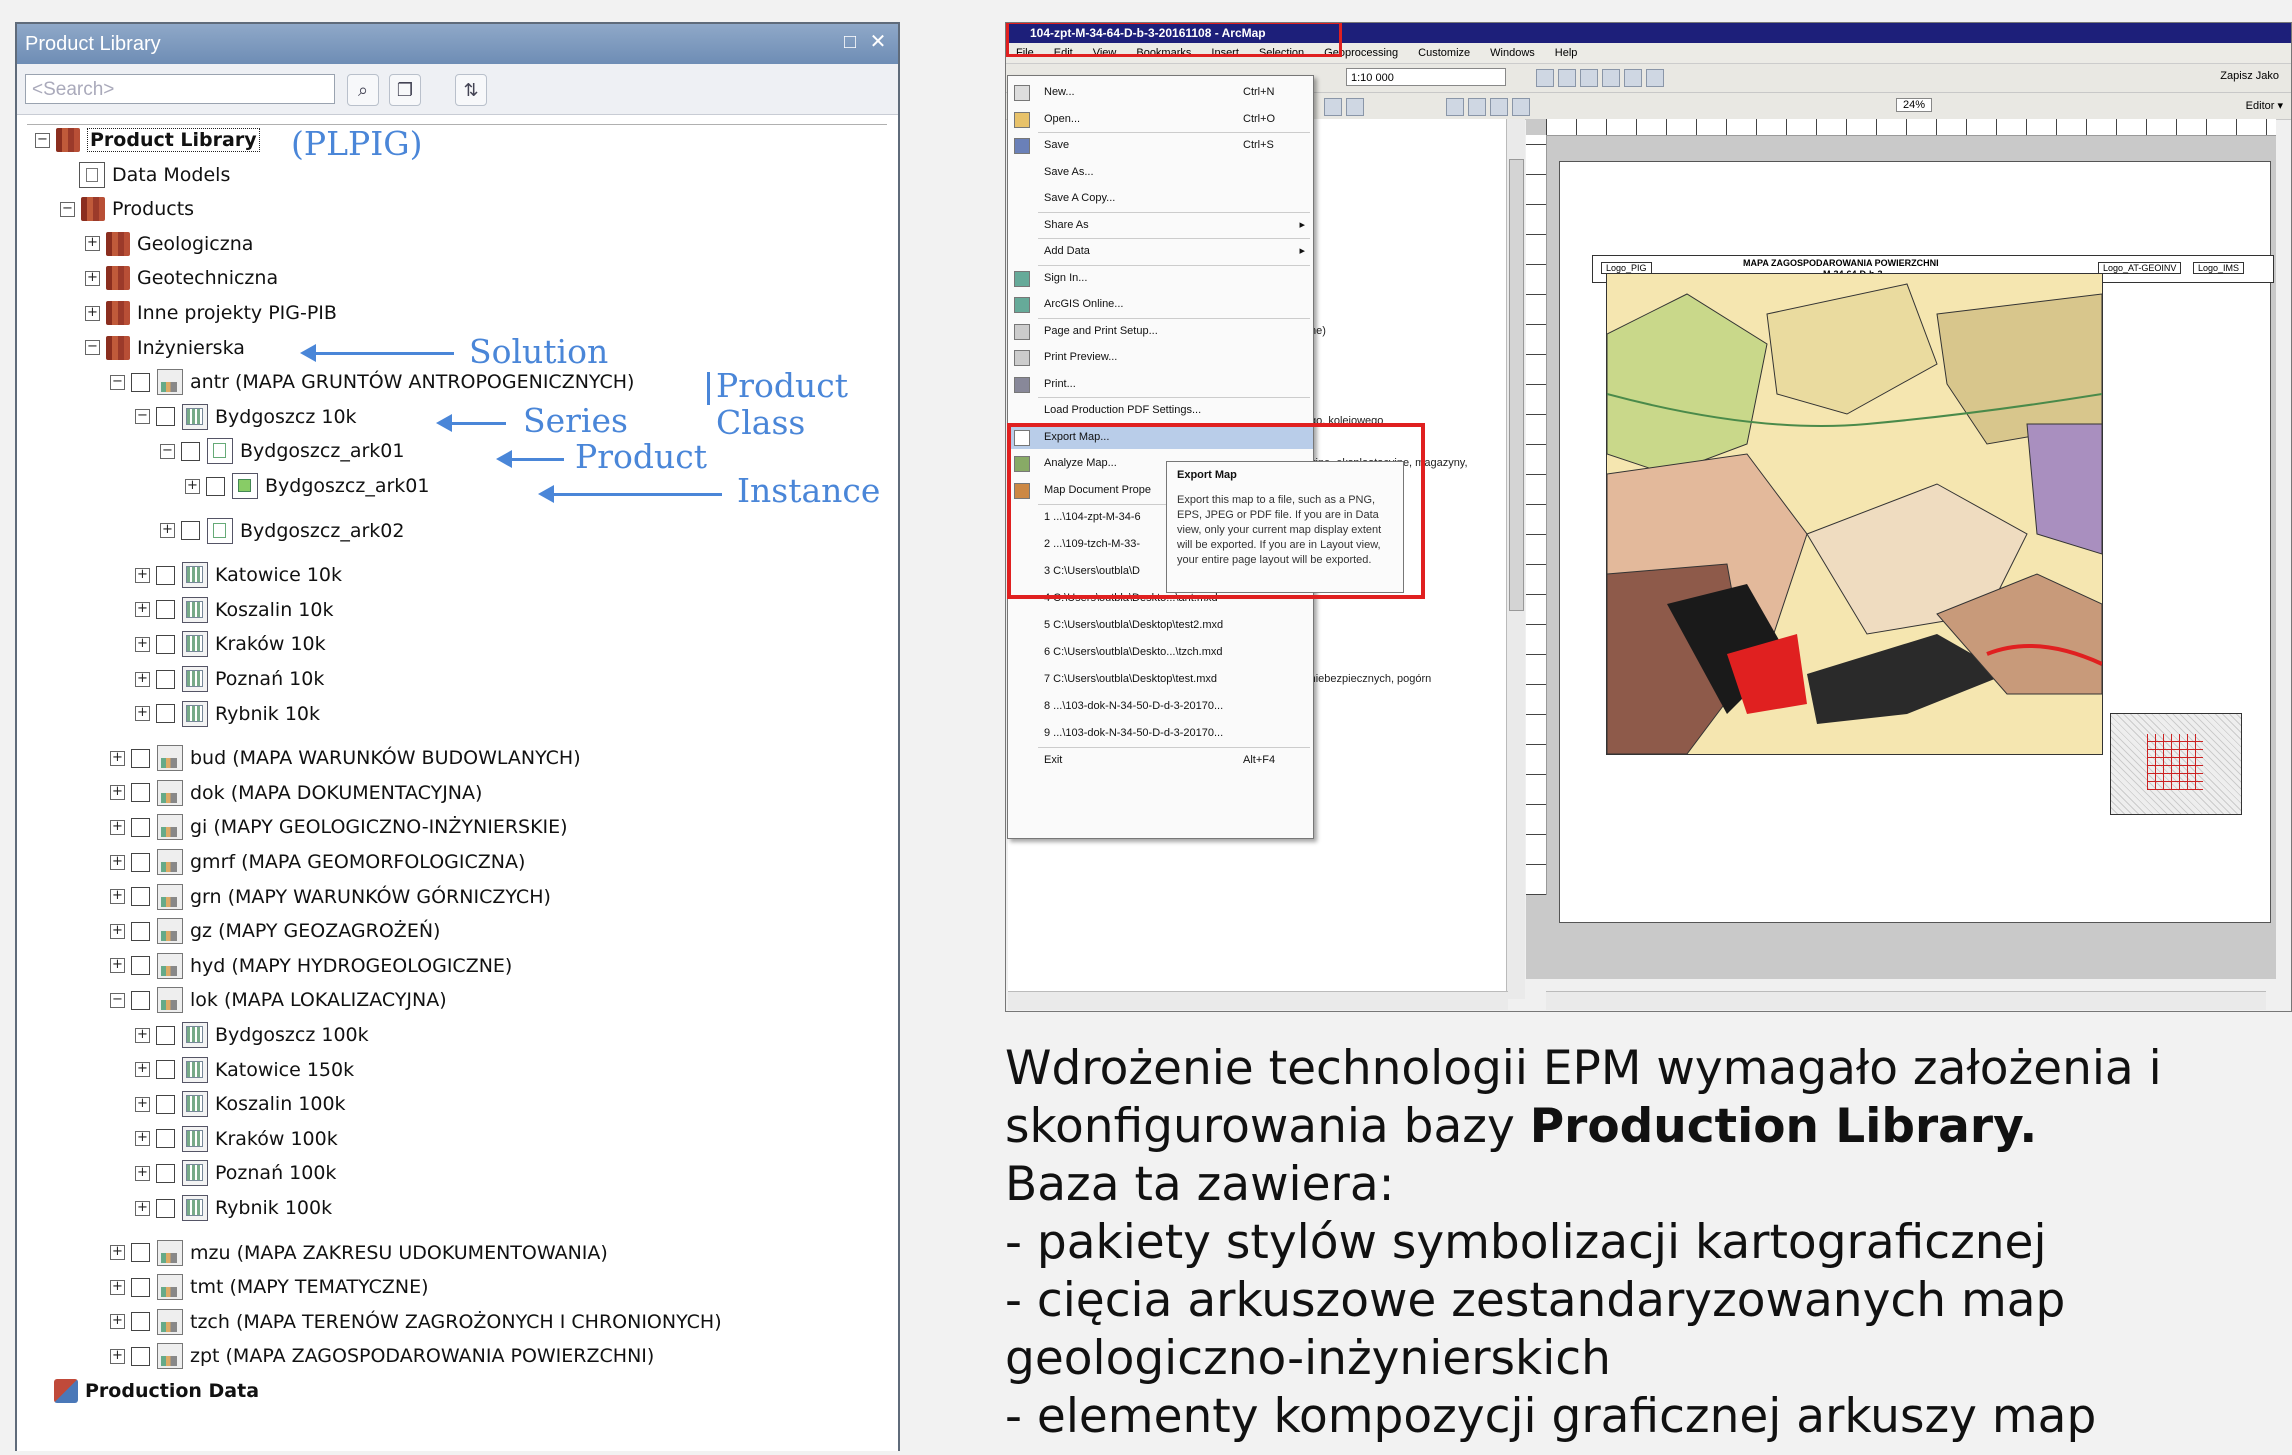 The width and height of the screenshot is (2292, 1455). What do you see at coordinates (165, 348) in the screenshot?
I see `tree-item: − Inżynierska` at bounding box center [165, 348].